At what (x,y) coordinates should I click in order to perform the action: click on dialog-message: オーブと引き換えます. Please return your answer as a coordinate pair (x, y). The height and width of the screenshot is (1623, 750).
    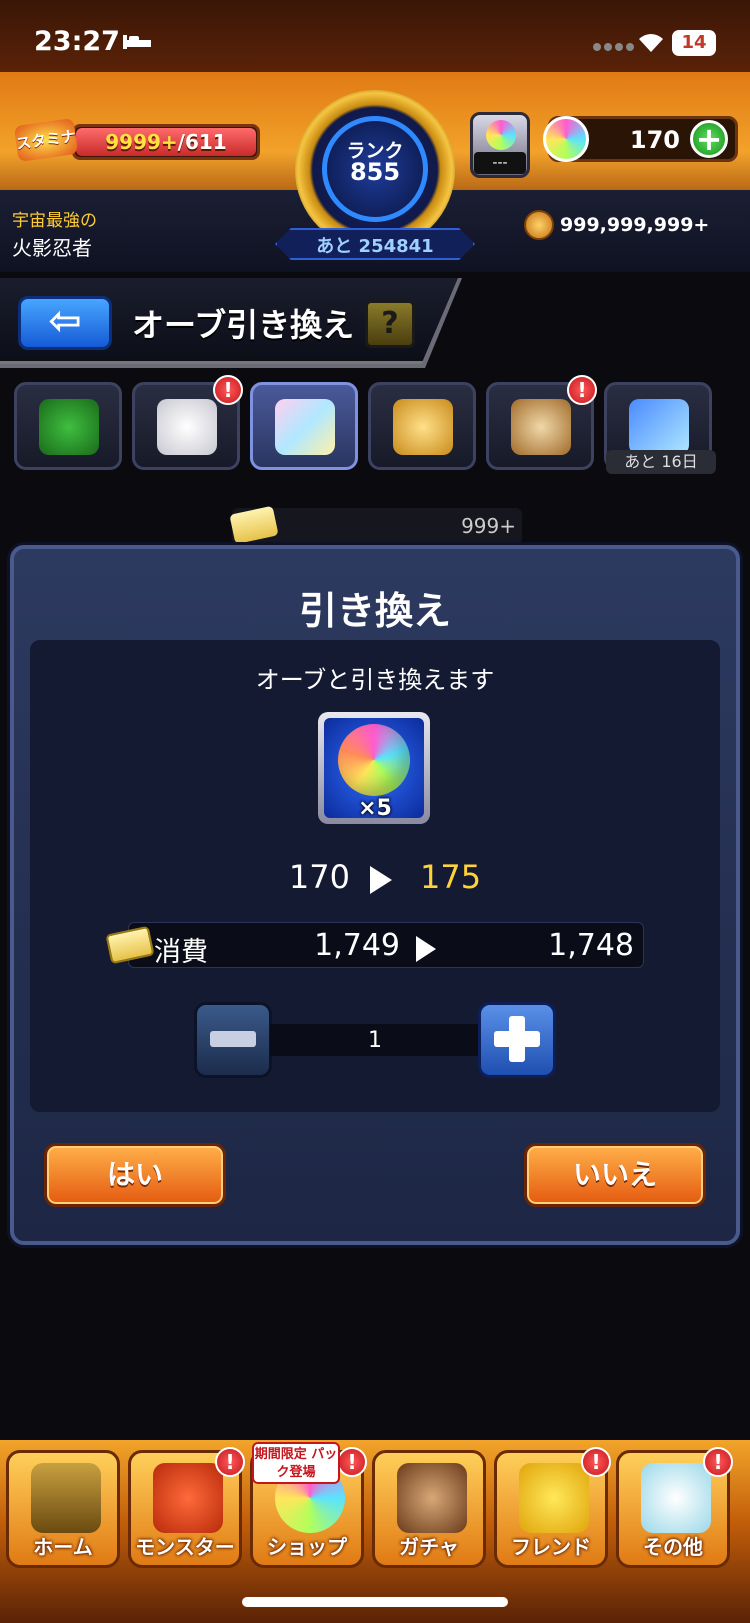
    Looking at the image, I should click on (375, 680).